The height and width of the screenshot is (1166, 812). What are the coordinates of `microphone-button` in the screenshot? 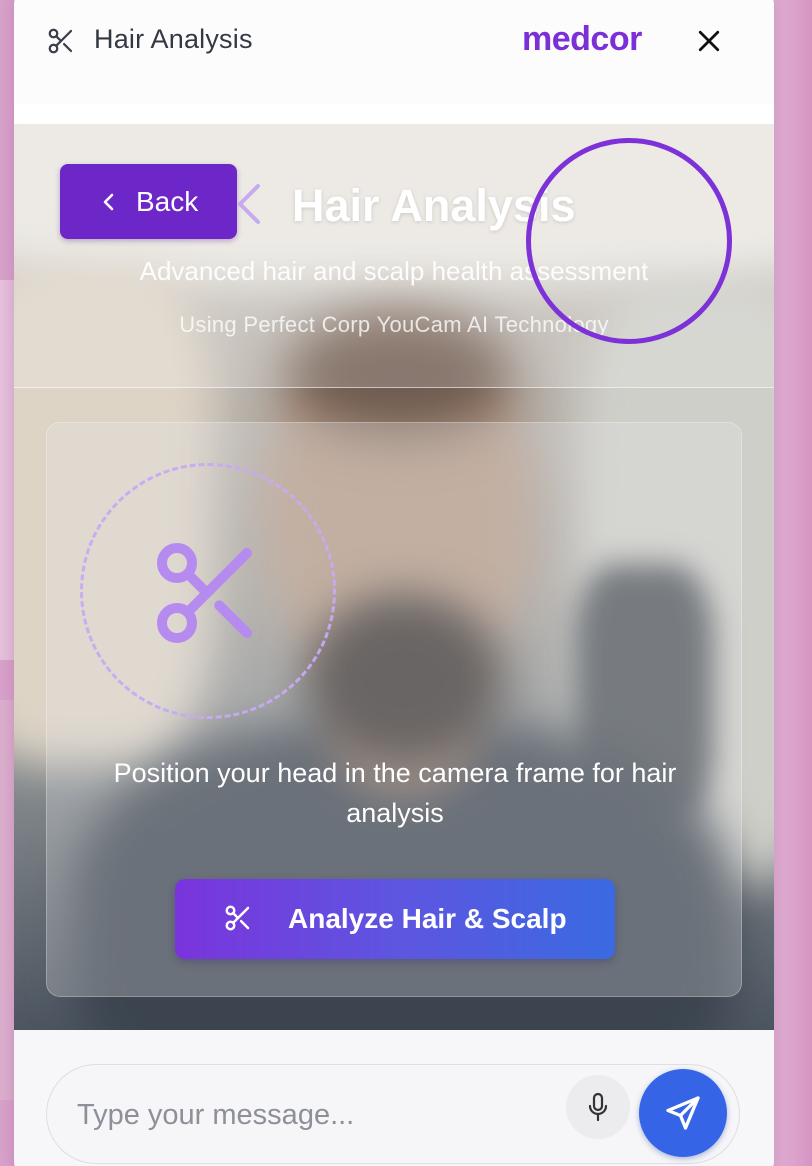 It's located at (598, 1107).